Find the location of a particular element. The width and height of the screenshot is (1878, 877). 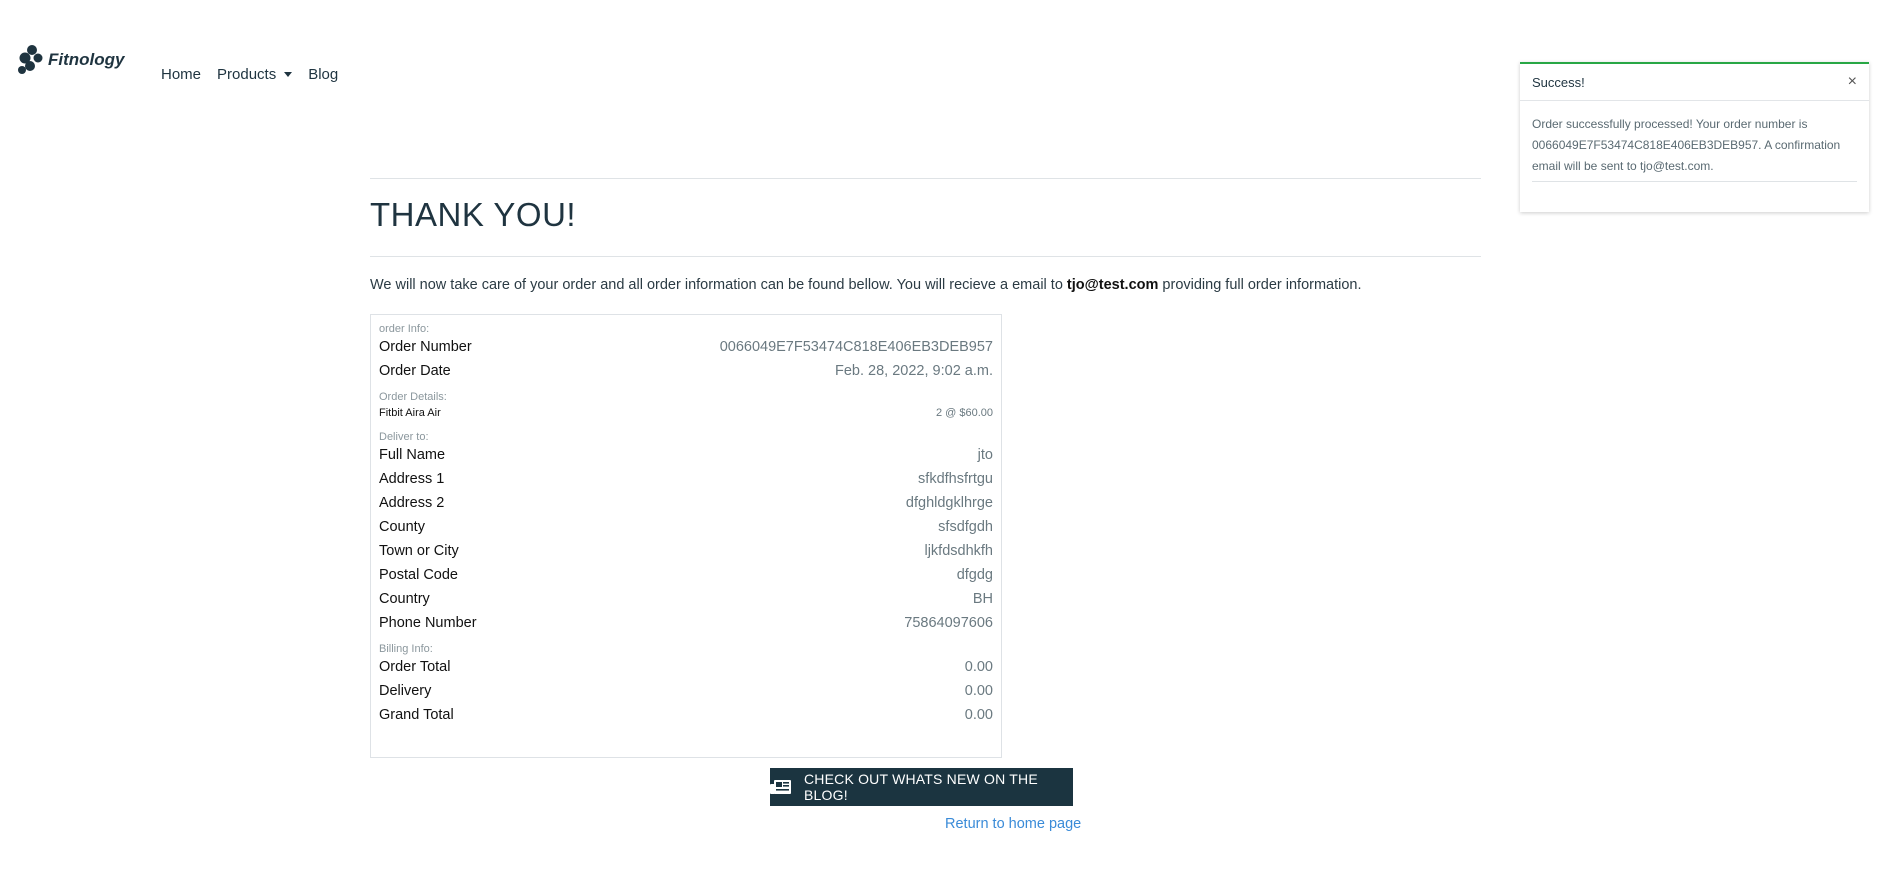

info-label: Full Name is located at coordinates (412, 455).